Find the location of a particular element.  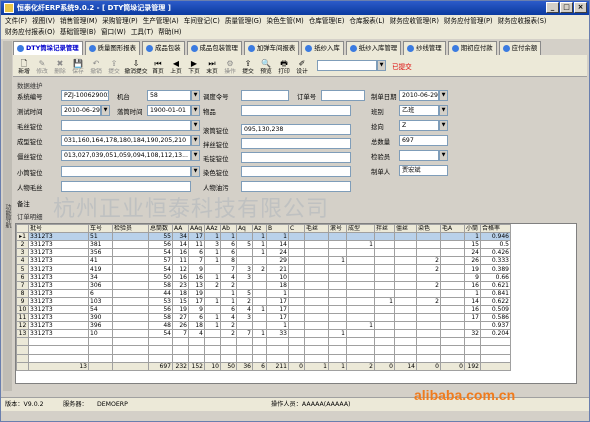

table-cell: 3 is located at coordinates (244, 269).